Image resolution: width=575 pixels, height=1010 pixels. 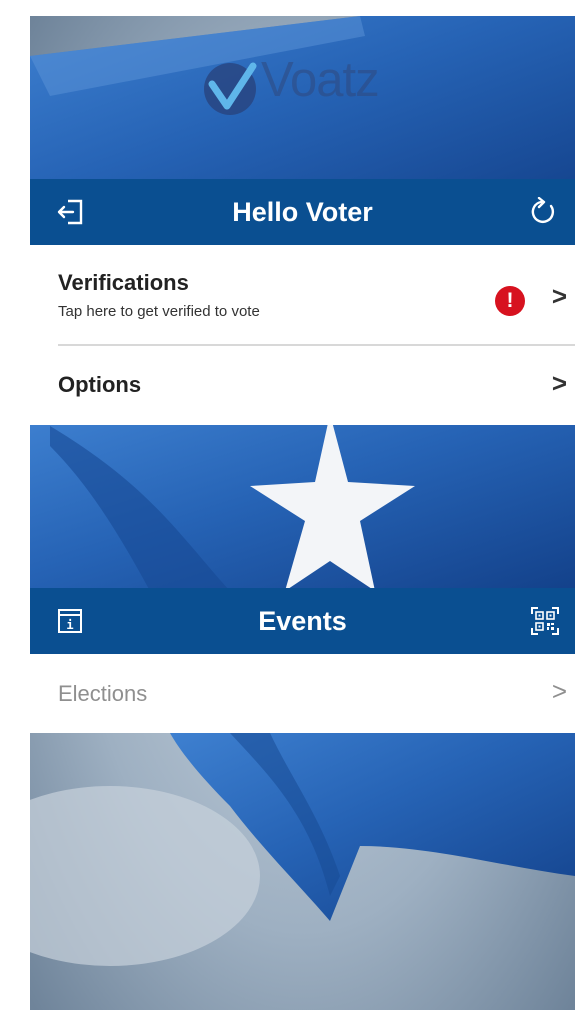 I want to click on verifications-title: Verifications, so click(x=123, y=282).